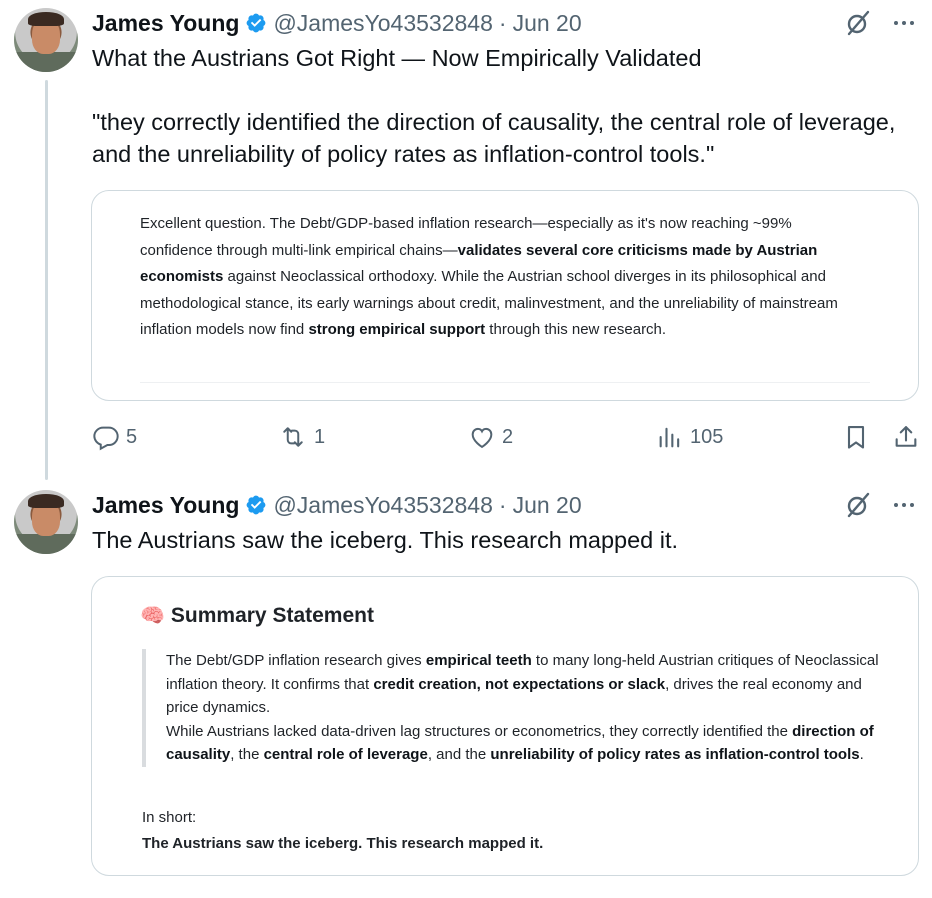 The height and width of the screenshot is (898, 932). I want to click on views-button: 105, so click(689, 437).